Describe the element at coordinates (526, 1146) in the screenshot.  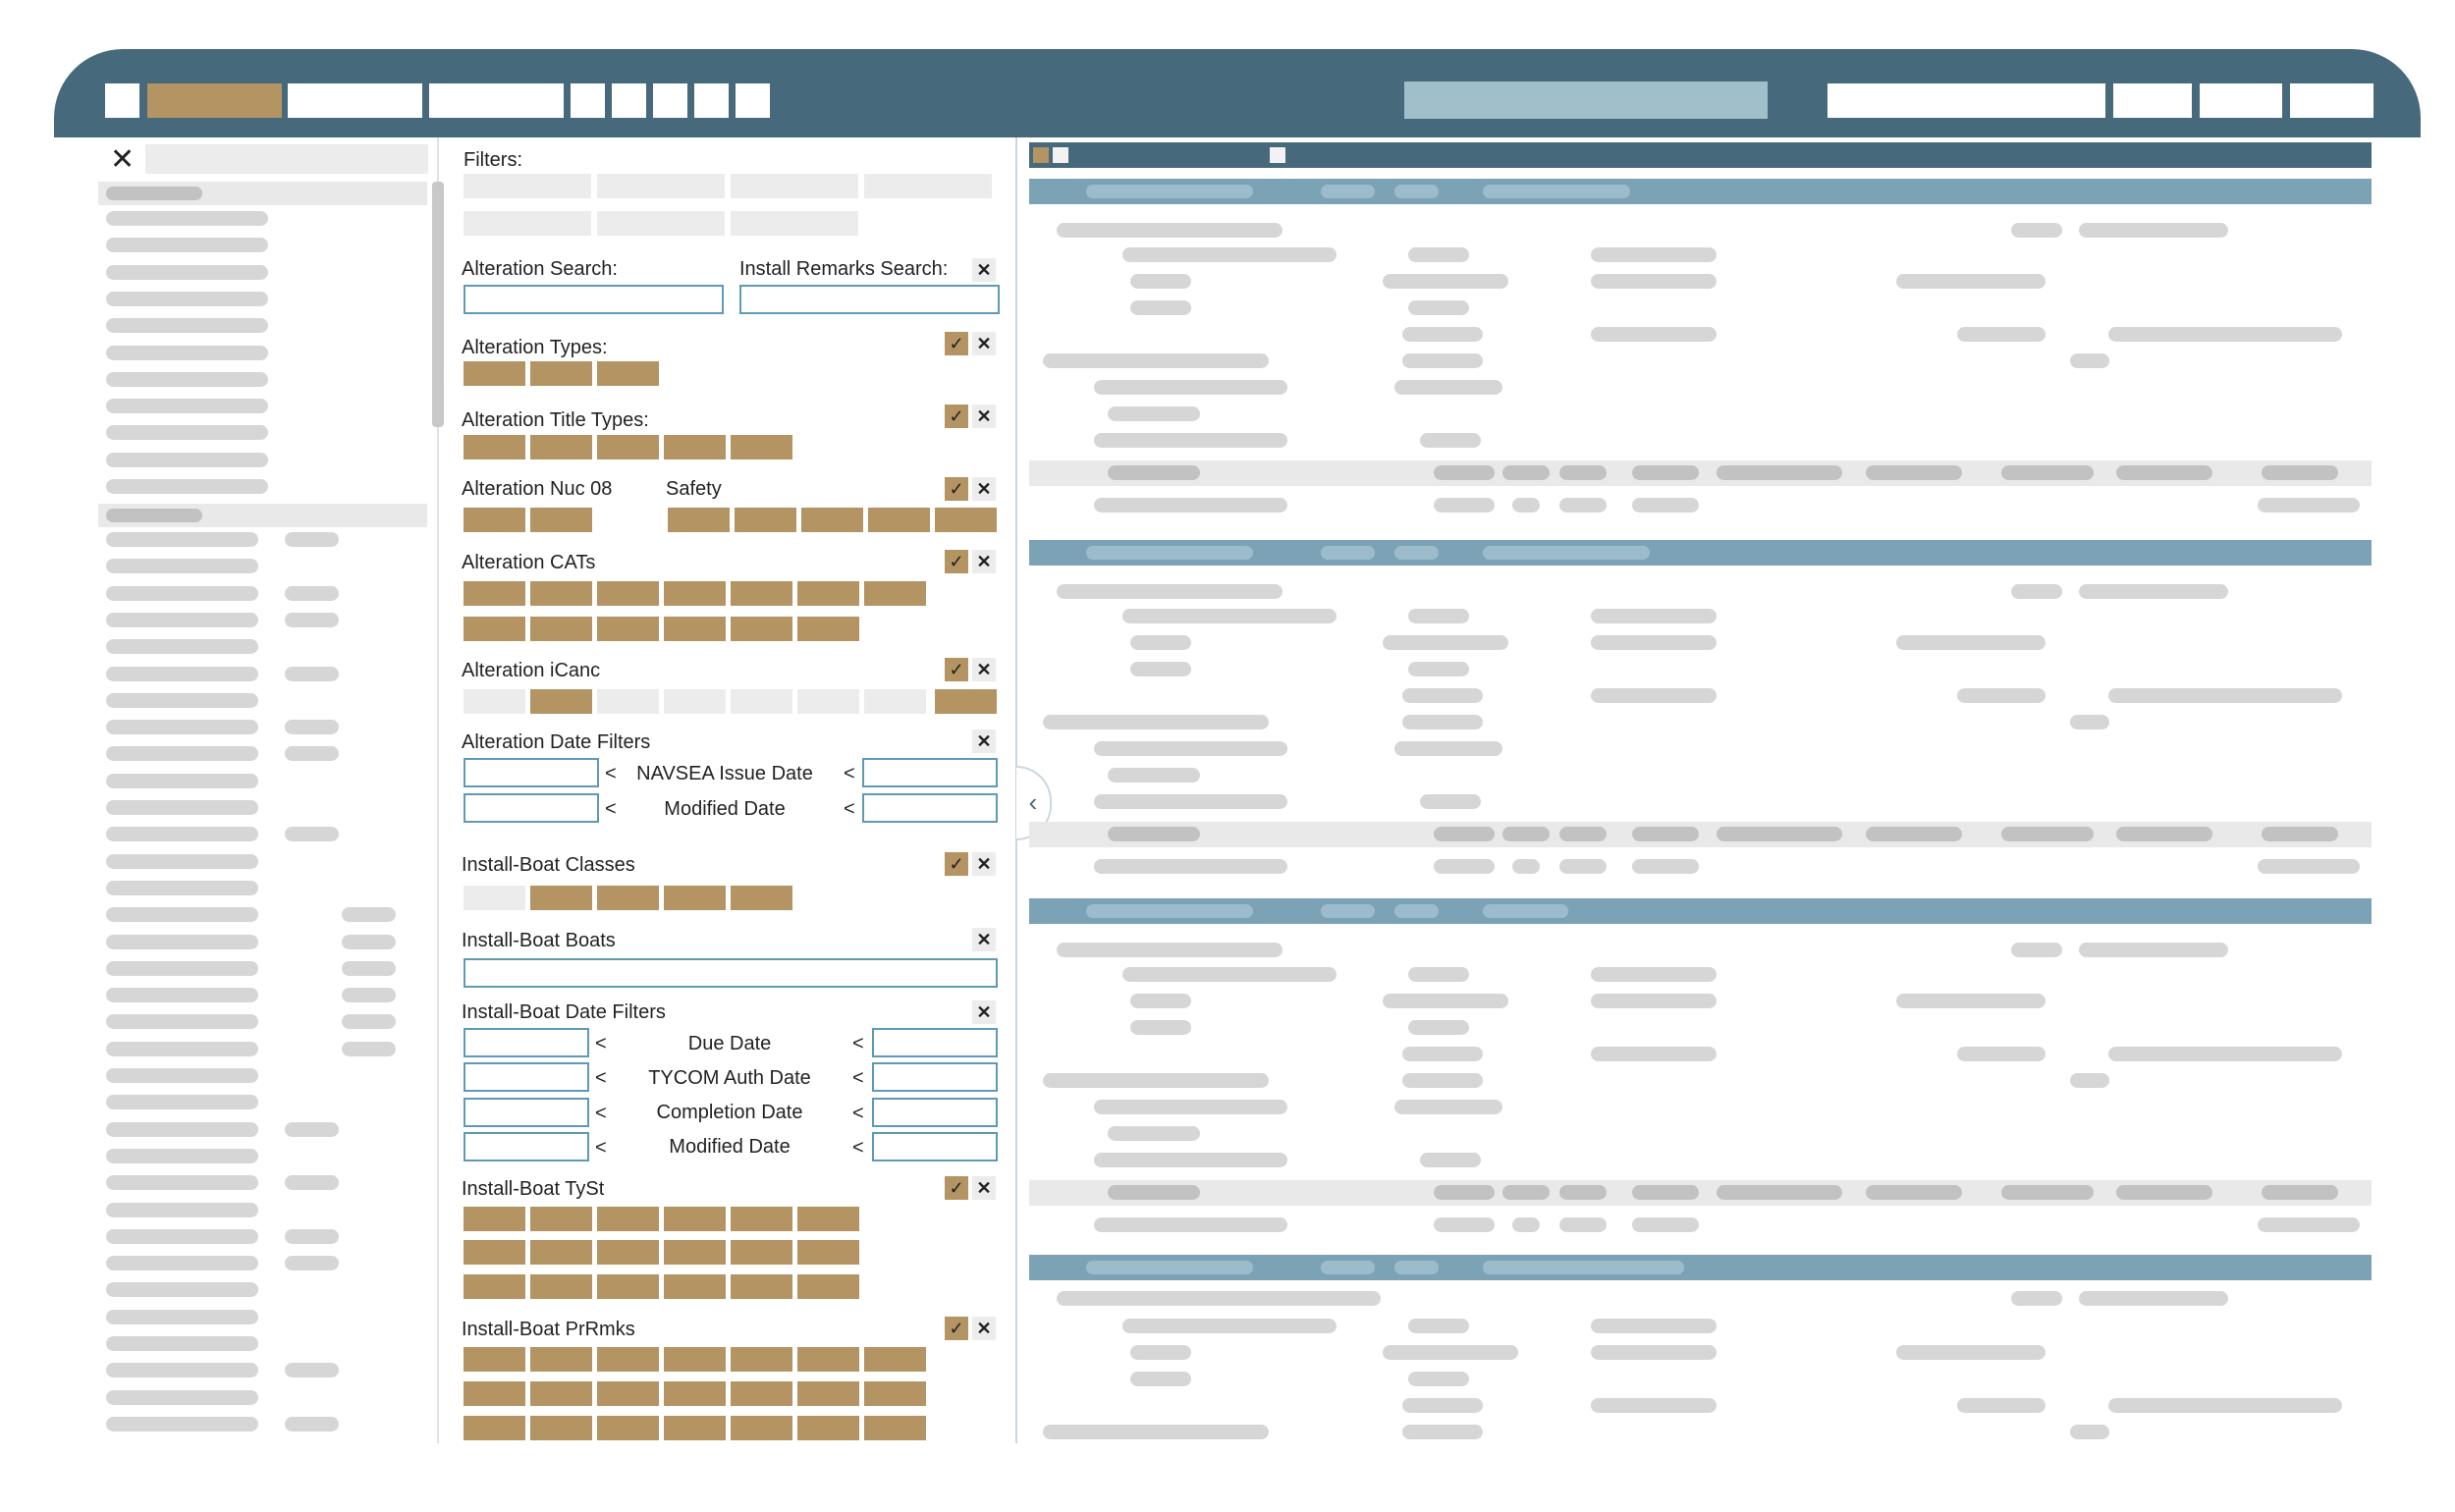
I see `install-modified-date-from-input` at that location.